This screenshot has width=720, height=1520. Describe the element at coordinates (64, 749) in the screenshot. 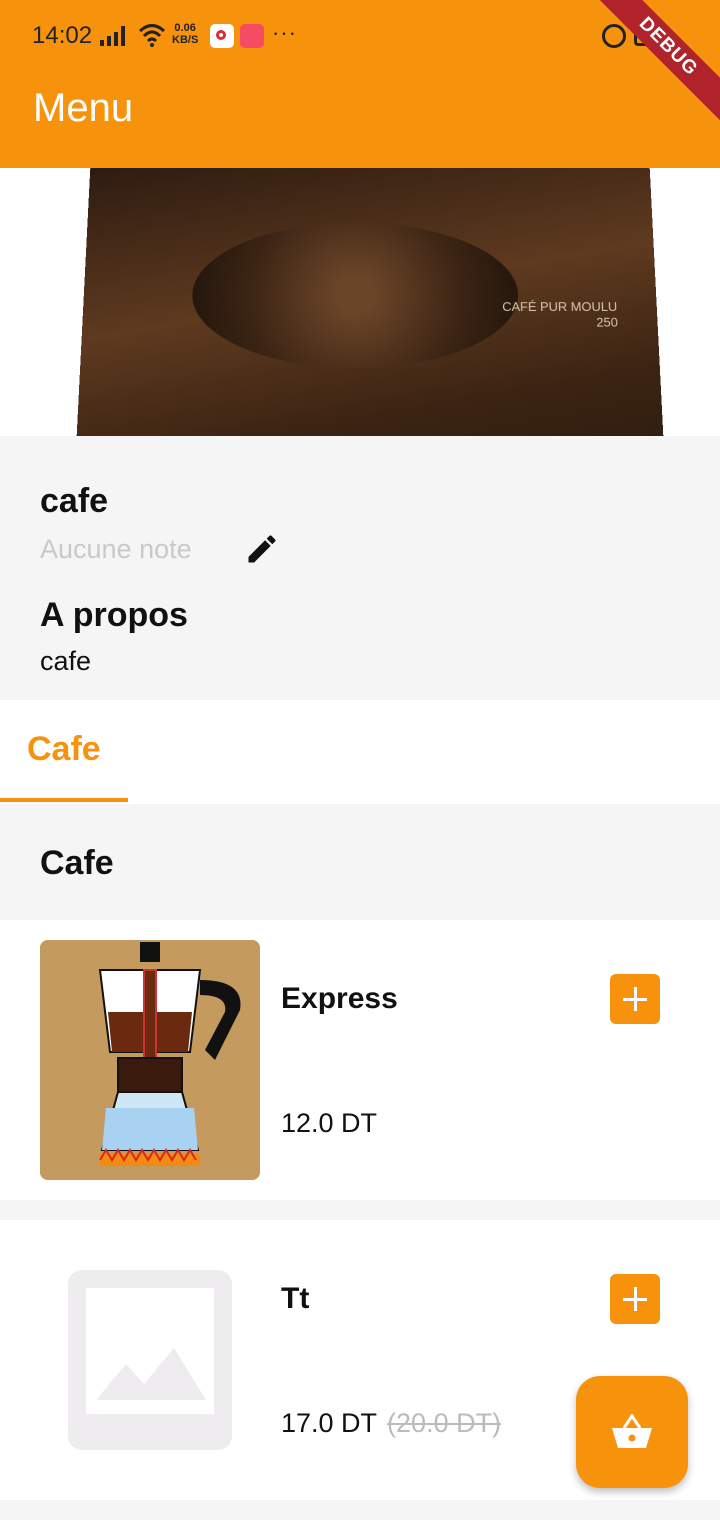

I see `tab-label: Cafe` at that location.